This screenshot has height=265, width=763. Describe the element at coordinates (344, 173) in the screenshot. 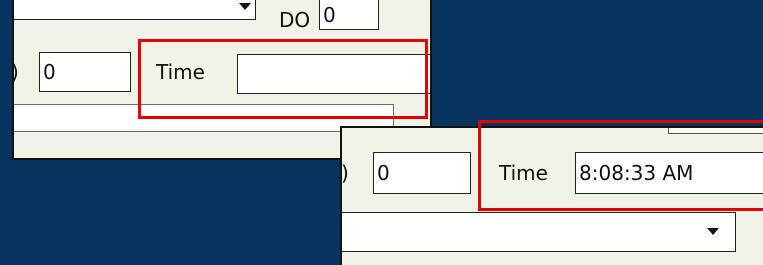

I see `paren-text: c)` at that location.